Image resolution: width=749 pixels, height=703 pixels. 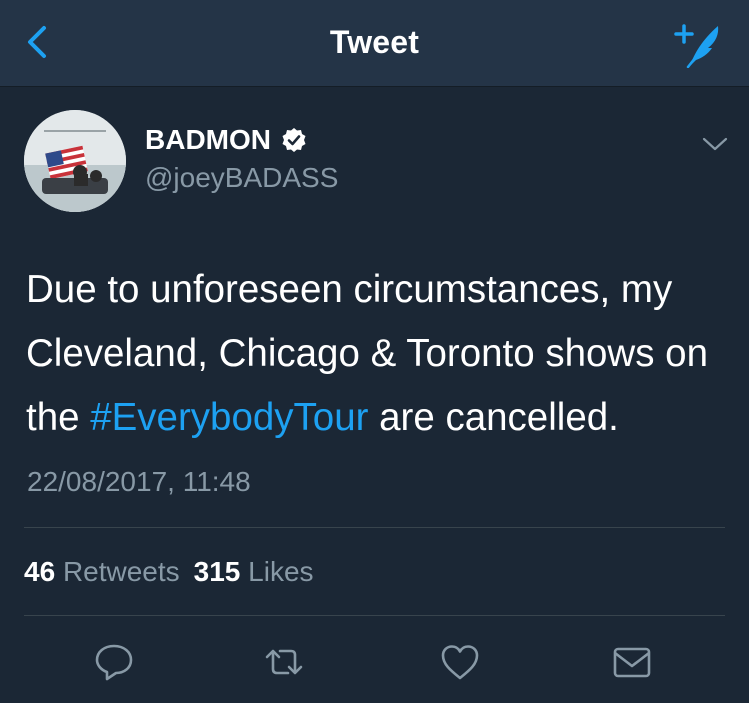 What do you see at coordinates (374, 660) in the screenshot?
I see `tweet-action-bar` at bounding box center [374, 660].